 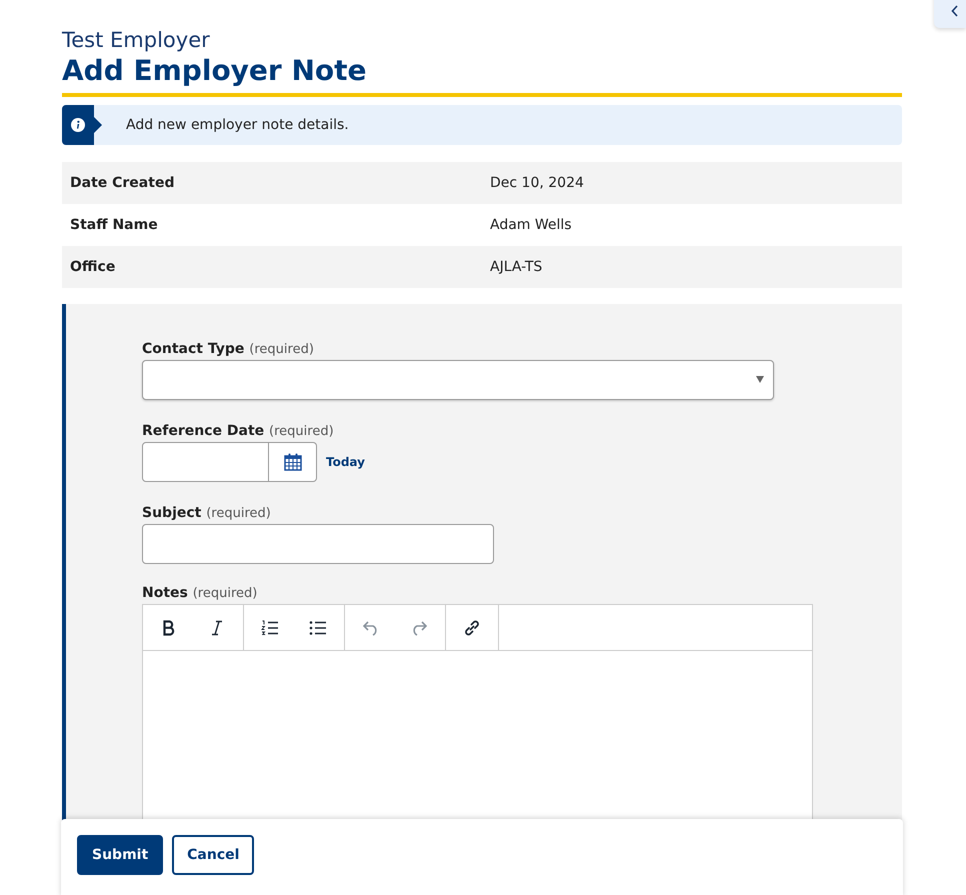 I want to click on field-label: Contact Type (required), so click(x=228, y=349).